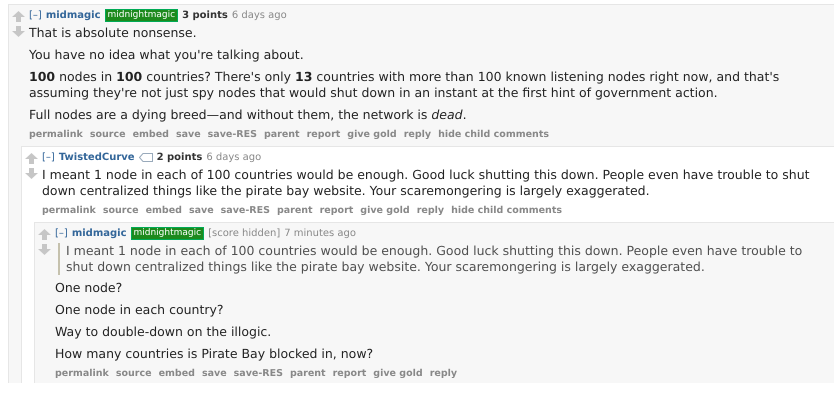  I want to click on comment-text: Way to double-down on the illogic., so click(163, 332).